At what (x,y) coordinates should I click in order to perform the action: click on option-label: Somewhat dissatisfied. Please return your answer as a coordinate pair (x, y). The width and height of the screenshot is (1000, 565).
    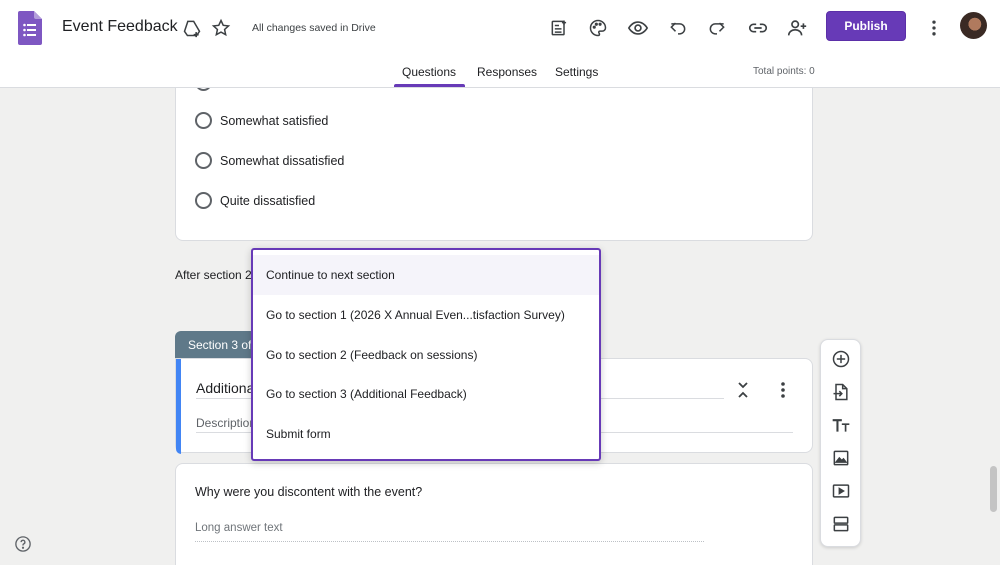
    Looking at the image, I should click on (282, 160).